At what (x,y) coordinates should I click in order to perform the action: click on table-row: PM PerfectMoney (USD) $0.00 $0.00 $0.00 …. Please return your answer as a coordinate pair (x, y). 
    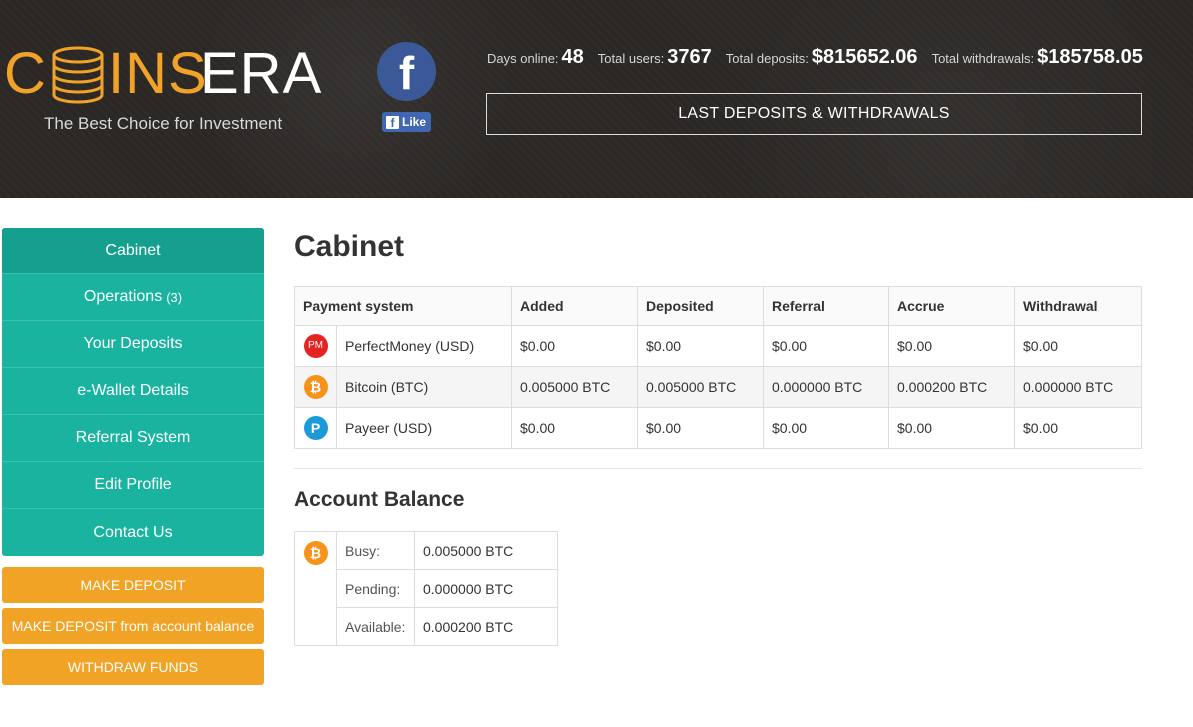
    Looking at the image, I should click on (718, 346).